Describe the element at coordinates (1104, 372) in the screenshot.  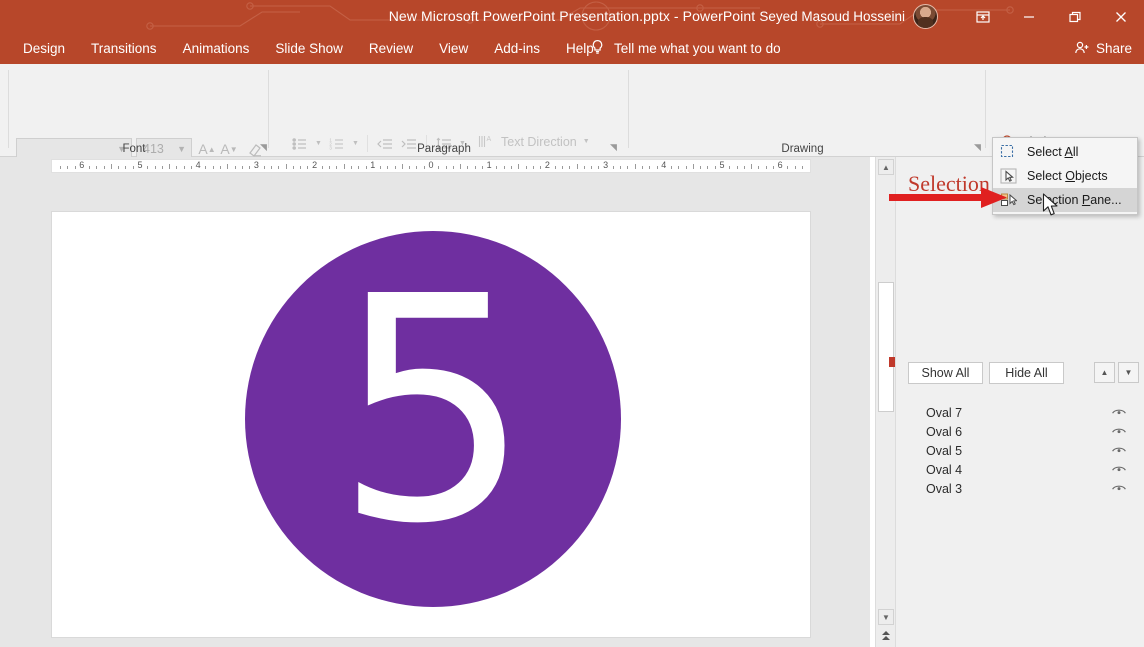
I see `move-forward-button: ▲` at that location.